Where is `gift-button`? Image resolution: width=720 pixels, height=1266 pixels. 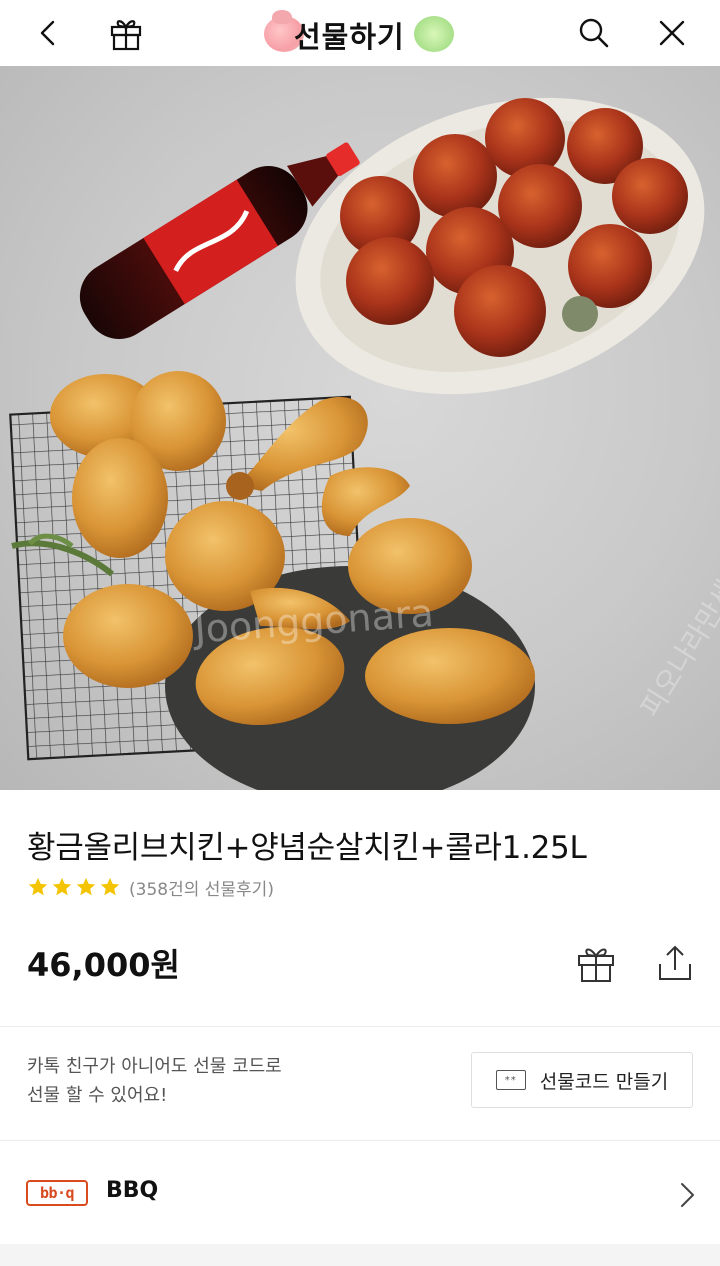 gift-button is located at coordinates (596, 963).